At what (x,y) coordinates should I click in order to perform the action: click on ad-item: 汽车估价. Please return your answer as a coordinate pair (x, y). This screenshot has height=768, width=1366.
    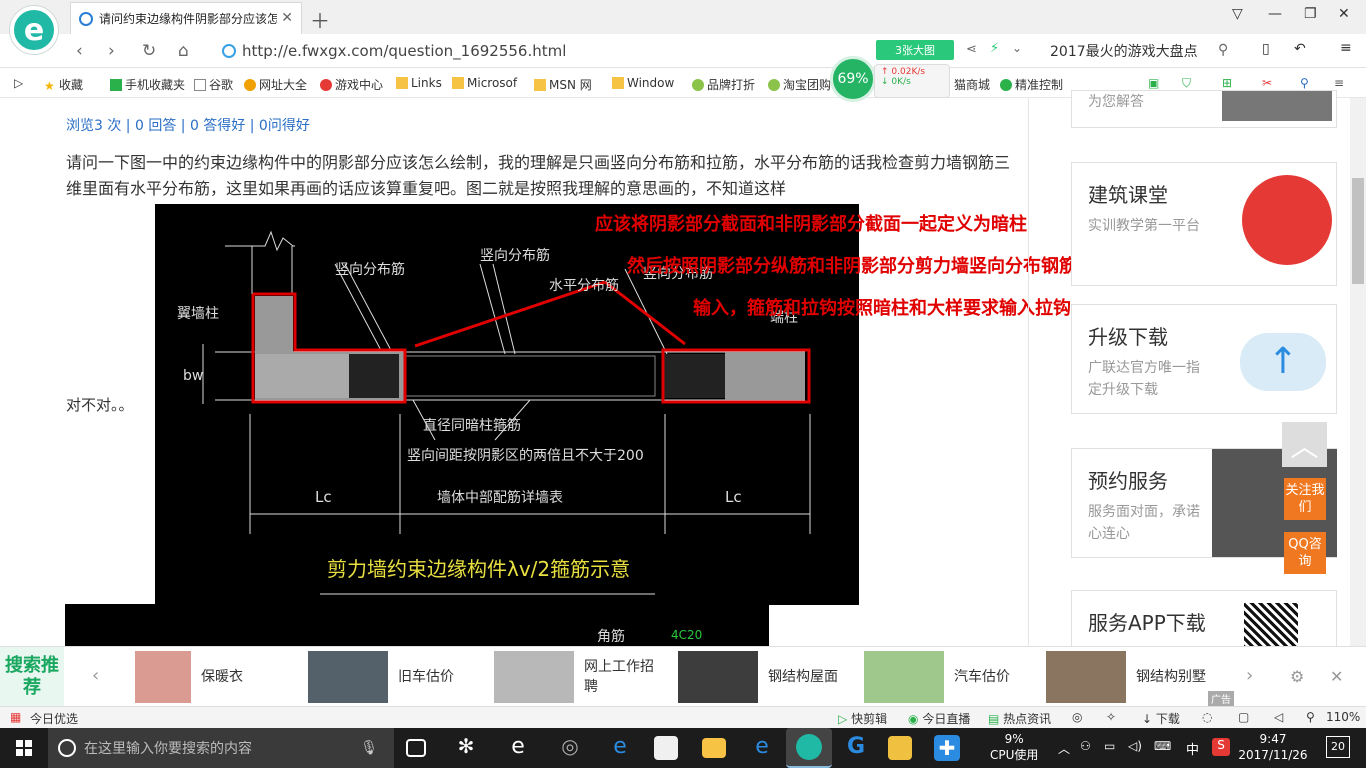
    Looking at the image, I should click on (949, 677).